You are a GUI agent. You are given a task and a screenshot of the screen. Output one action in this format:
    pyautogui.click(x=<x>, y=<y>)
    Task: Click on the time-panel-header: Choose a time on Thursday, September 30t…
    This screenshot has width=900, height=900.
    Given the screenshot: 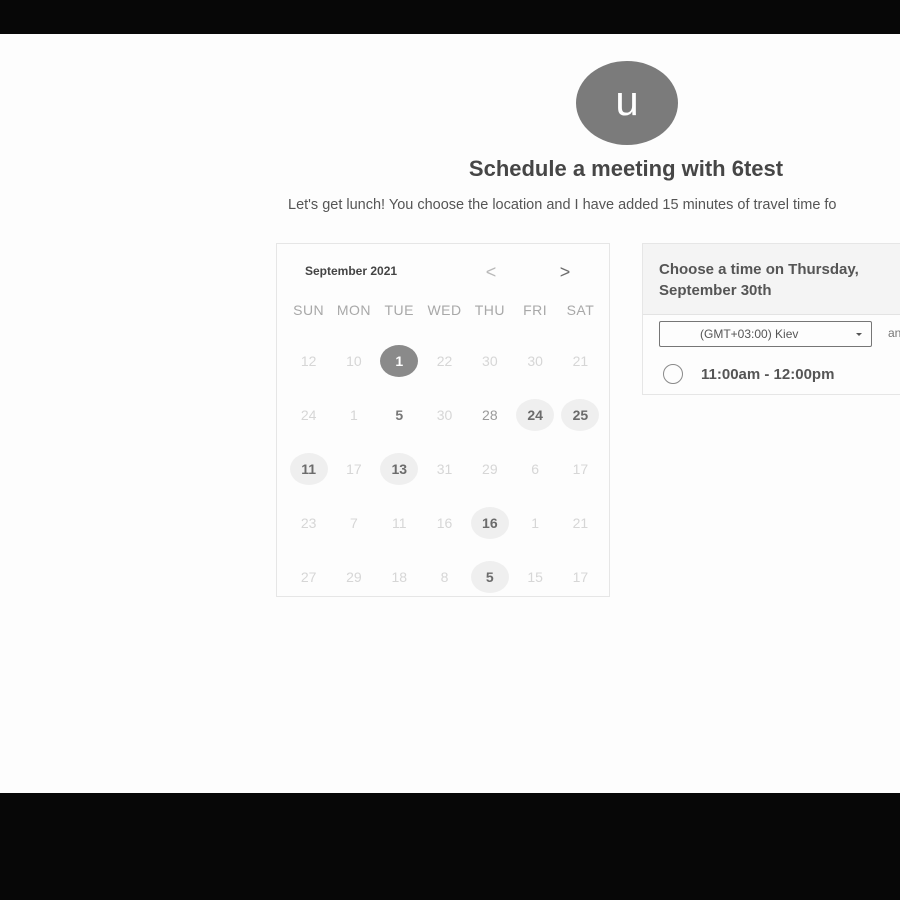 What is the action you would take?
    pyautogui.click(x=771, y=279)
    